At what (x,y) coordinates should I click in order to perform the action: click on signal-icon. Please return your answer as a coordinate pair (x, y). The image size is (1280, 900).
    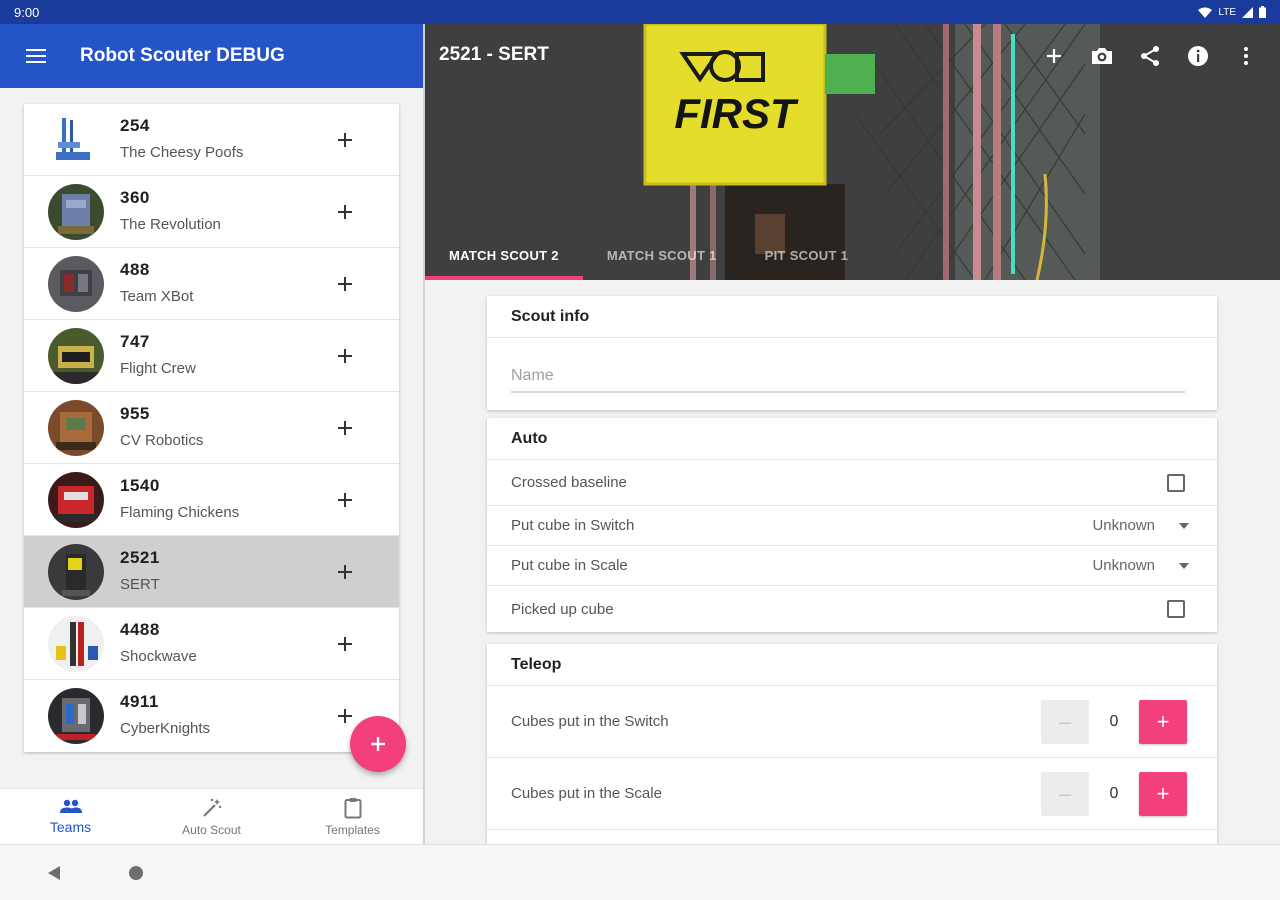
    Looking at the image, I should click on (1247, 12).